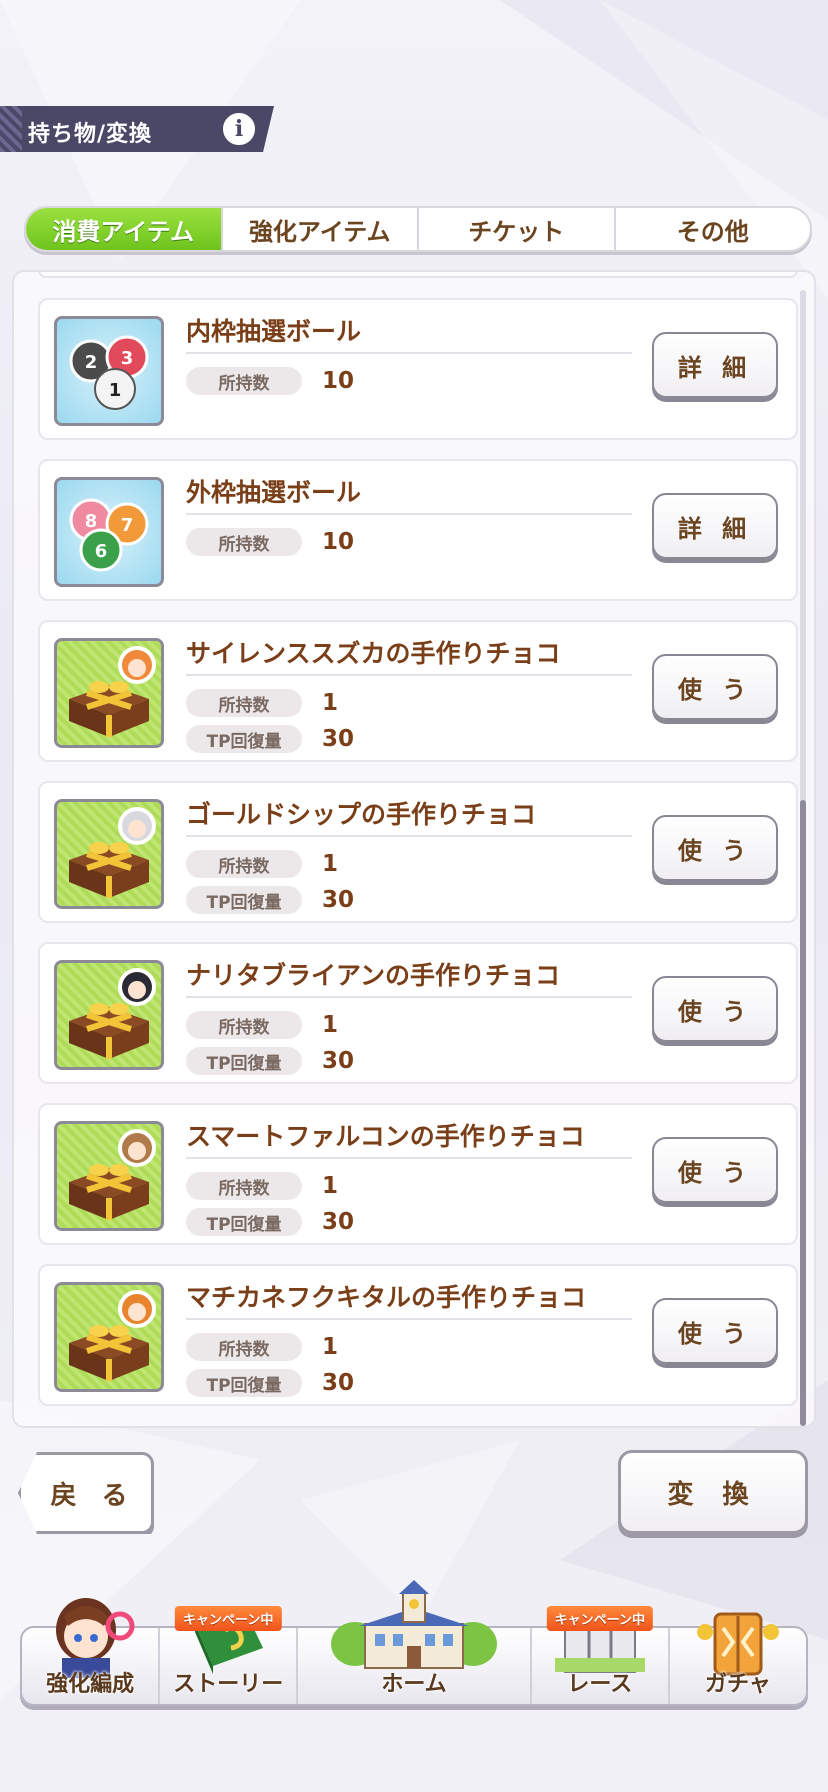 The height and width of the screenshot is (1792, 828). What do you see at coordinates (109, 371) in the screenshot?
I see `inner-lottery-balls-icon: 2 3 1` at bounding box center [109, 371].